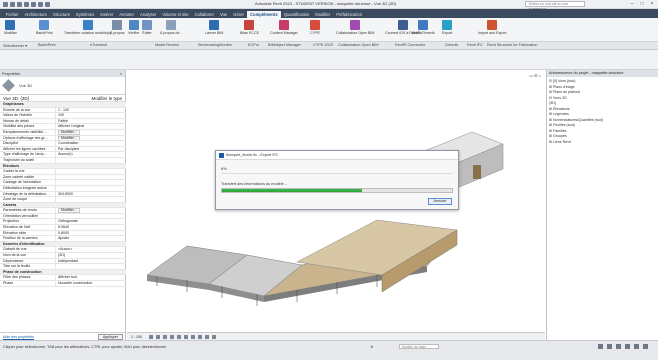 The width and height of the screenshot is (658, 360). What do you see at coordinates (91, 194) in the screenshot?
I see `property-value: 304.8000` at bounding box center [91, 194].